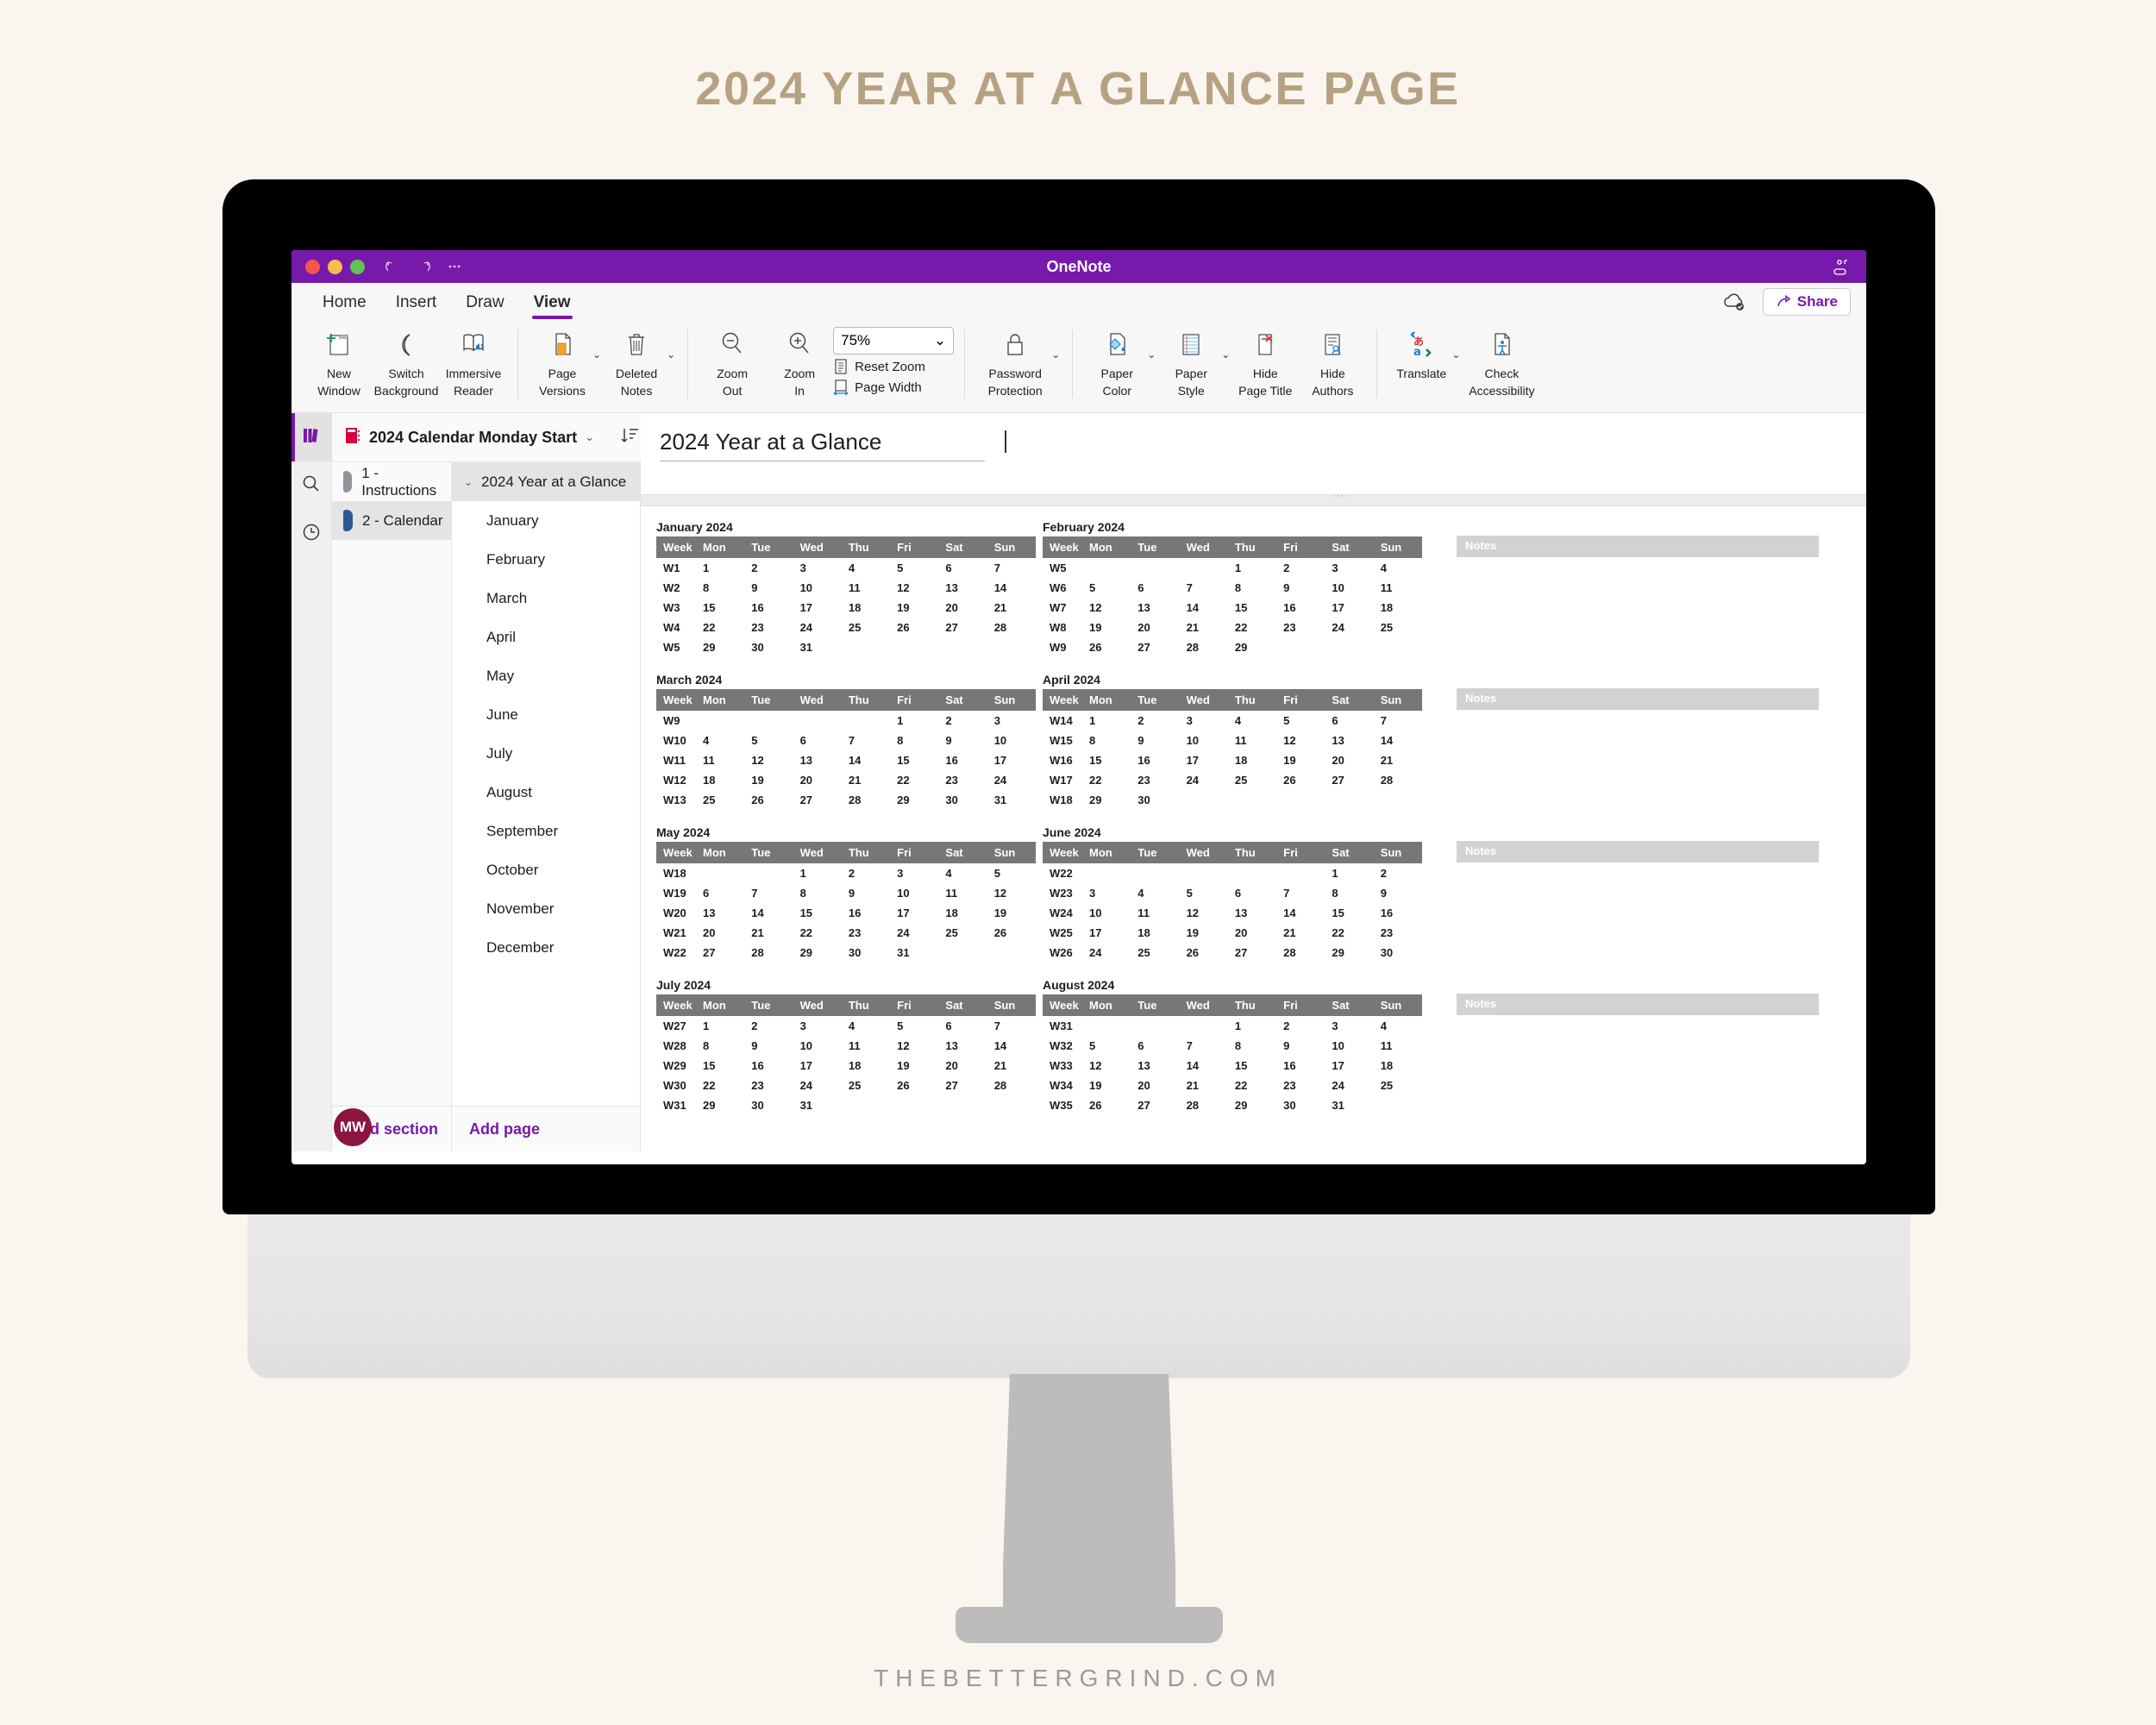 The height and width of the screenshot is (1725, 2156). Describe the element at coordinates (636, 361) in the screenshot. I see `deleted-notes-button: Deleted Notes` at that location.